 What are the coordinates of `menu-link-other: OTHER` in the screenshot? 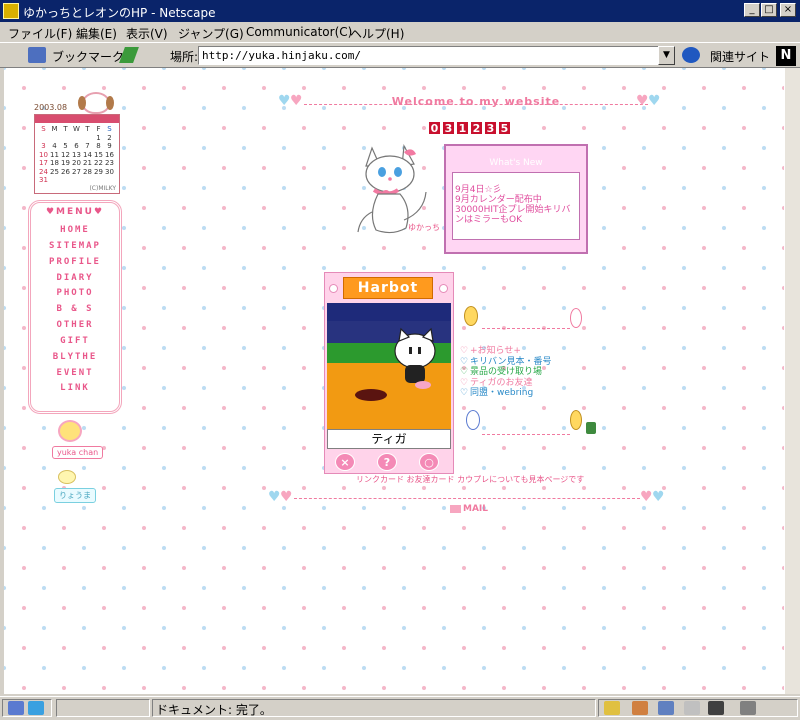 It's located at (75, 325).